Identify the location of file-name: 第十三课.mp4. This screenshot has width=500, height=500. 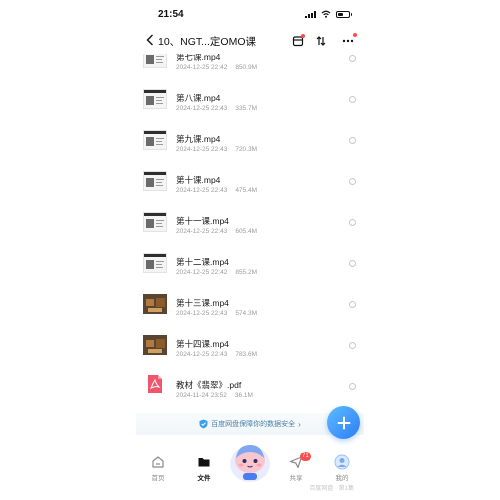
(202, 303).